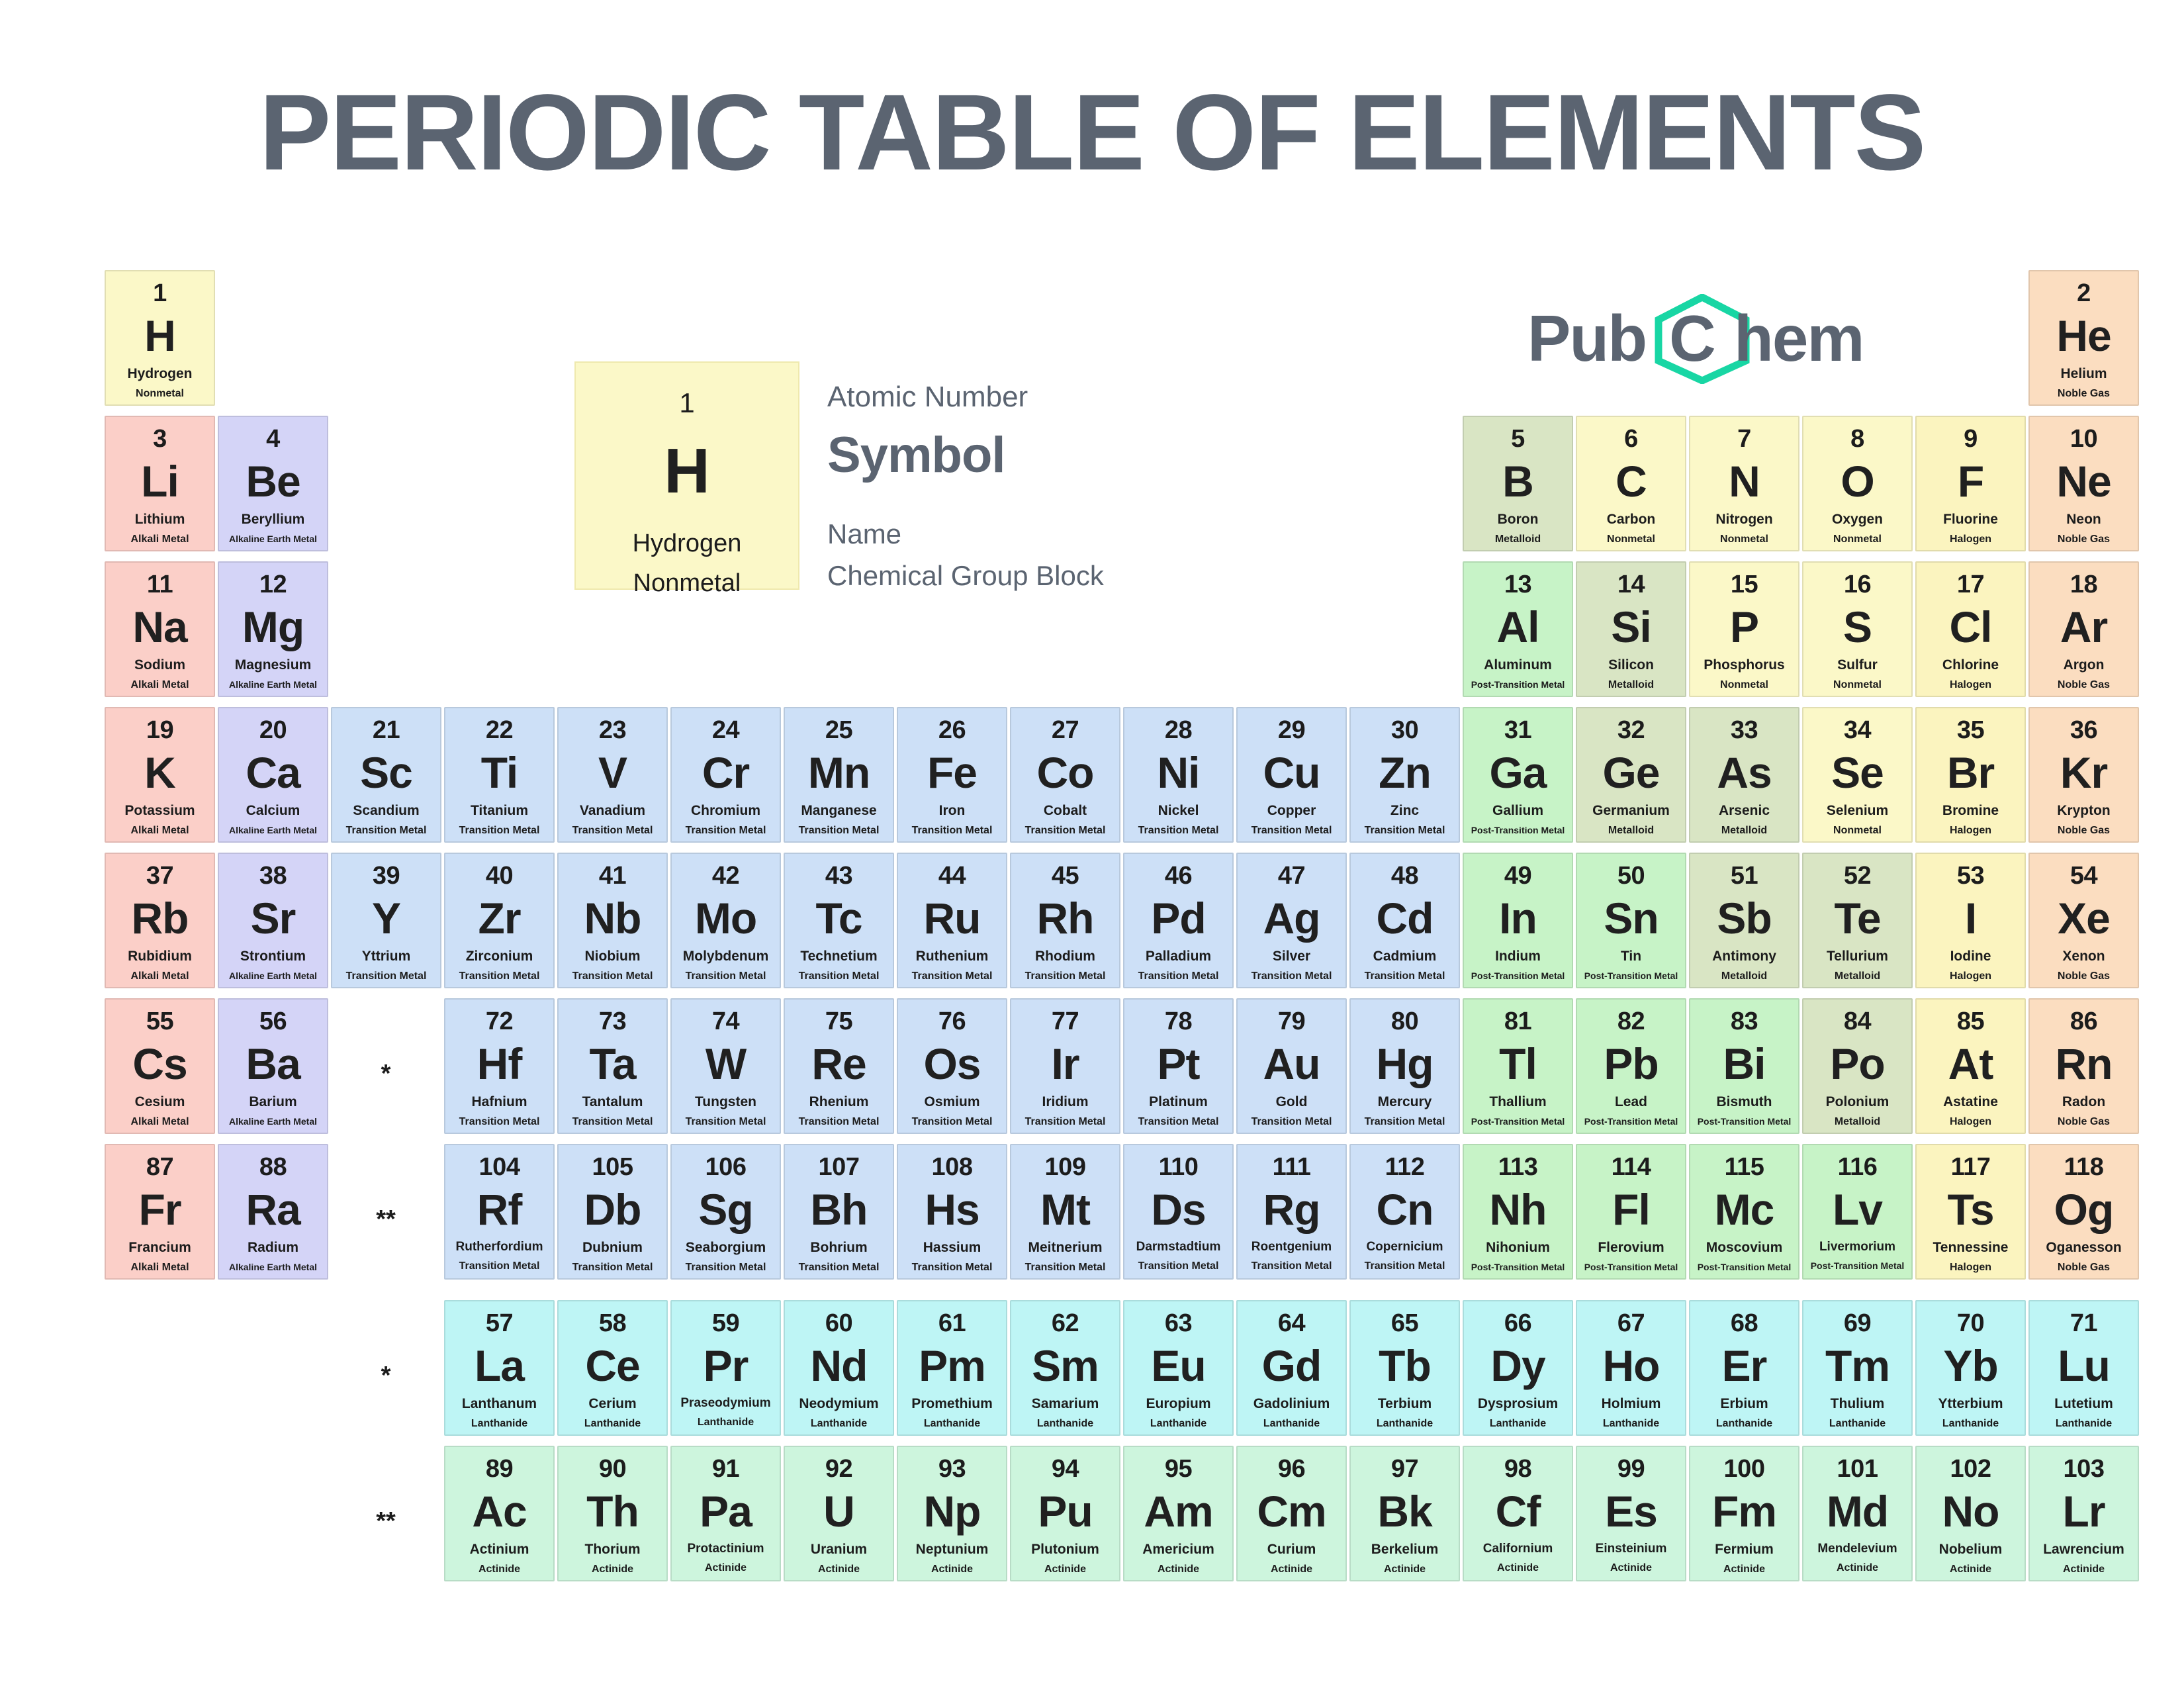 Image resolution: width=2184 pixels, height=1688 pixels. What do you see at coordinates (386, 775) in the screenshot?
I see `element-cell-sc: 21 Sc Scandium Transition Metal` at bounding box center [386, 775].